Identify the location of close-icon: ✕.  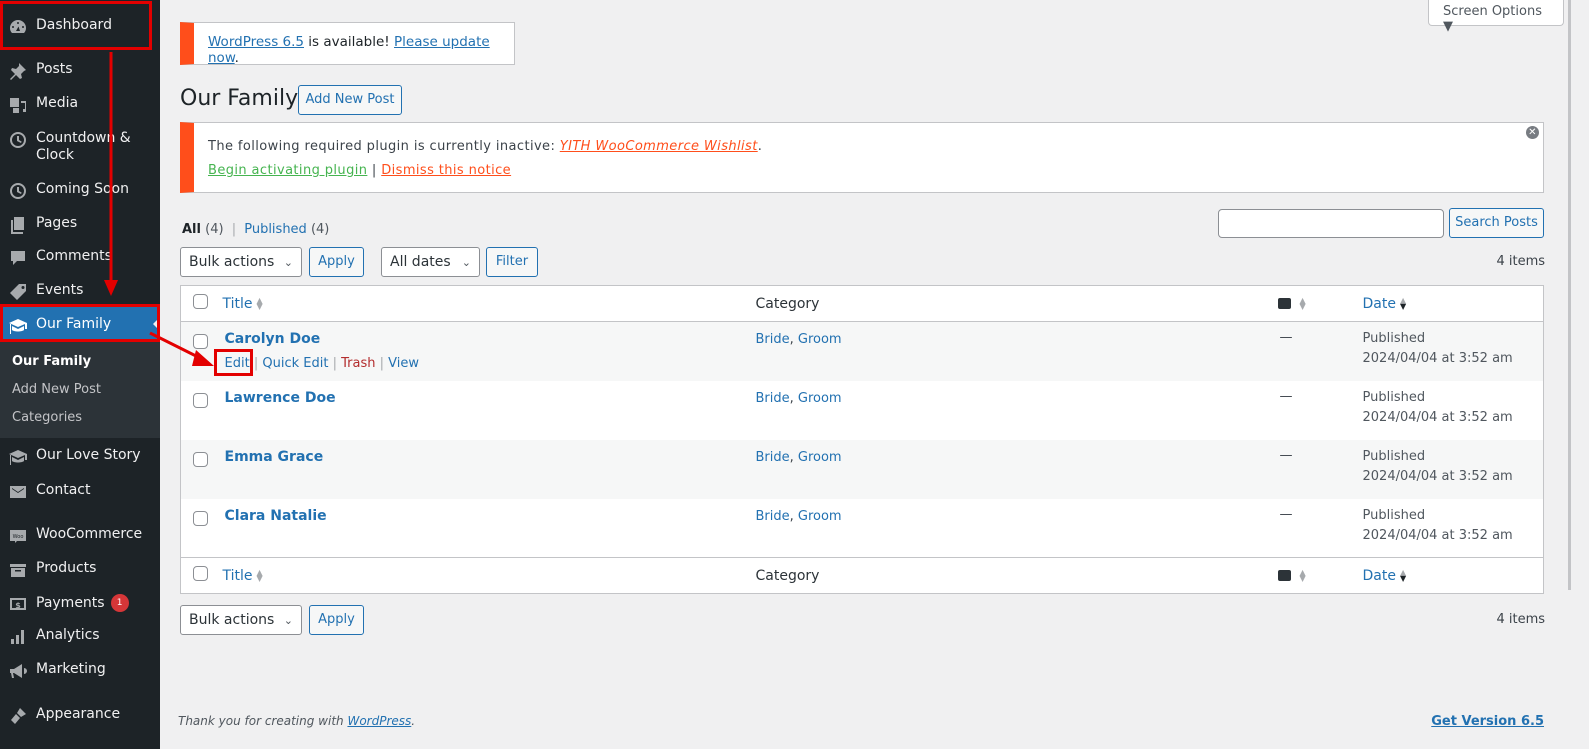
(1532, 132).